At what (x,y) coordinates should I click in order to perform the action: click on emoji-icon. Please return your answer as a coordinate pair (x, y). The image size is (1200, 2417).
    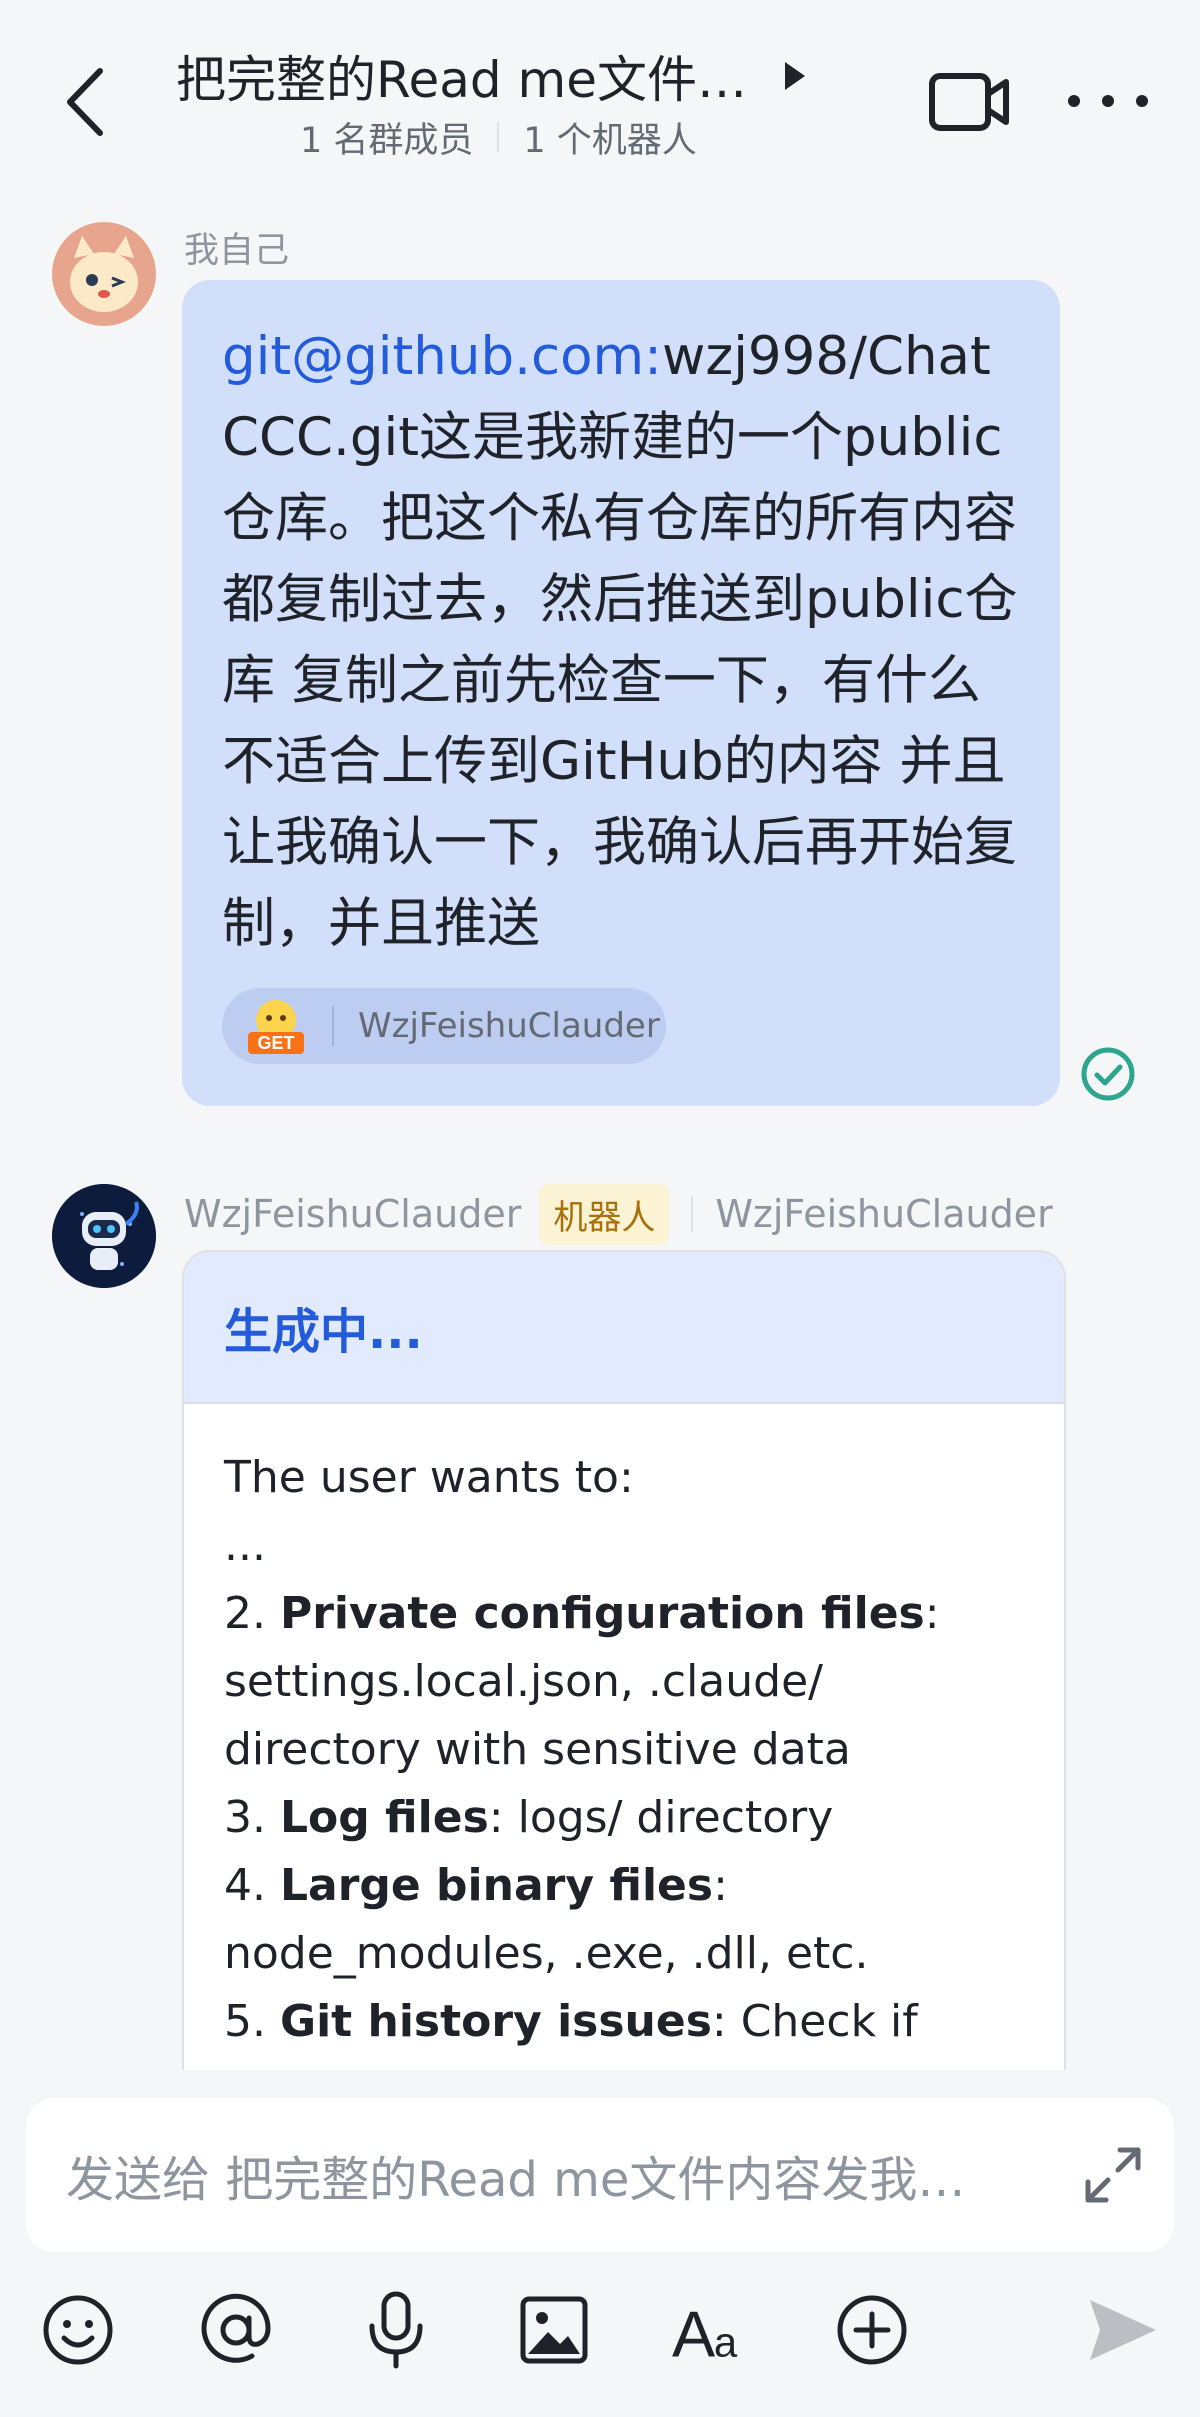
    Looking at the image, I should click on (78, 2330).